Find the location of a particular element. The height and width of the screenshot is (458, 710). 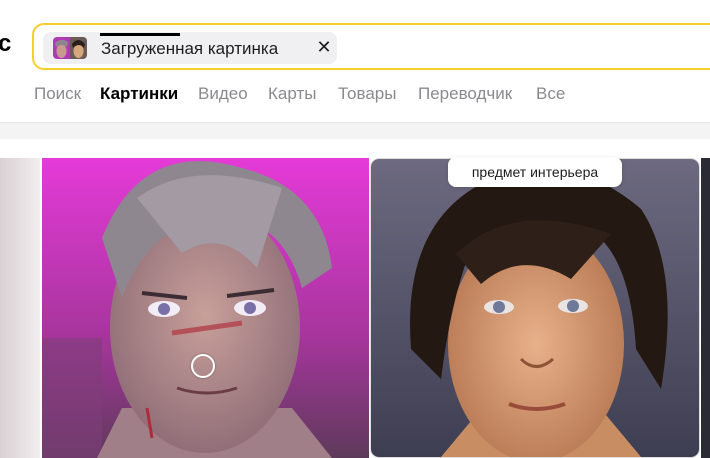

object-tooltip: предмет интерьера is located at coordinates (535, 172).